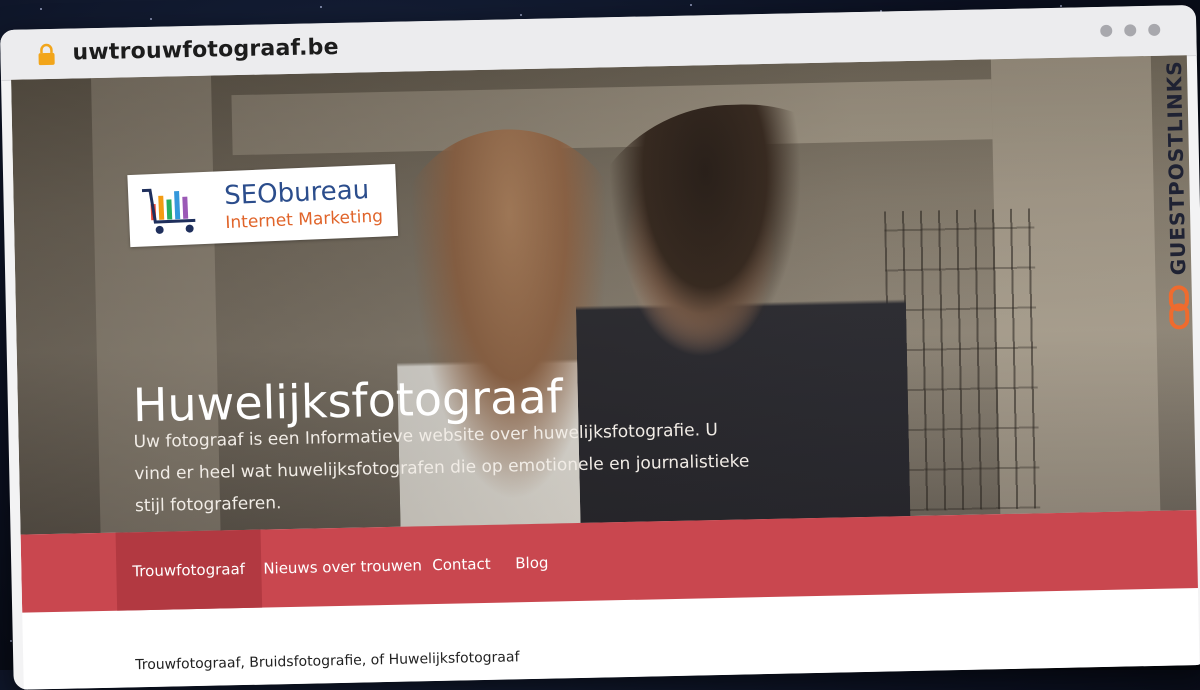 This screenshot has height=690, width=1200. Describe the element at coordinates (343, 567) in the screenshot. I see `nav-item-nieuws-over-trouwen: Nieuws over trouwen` at that location.